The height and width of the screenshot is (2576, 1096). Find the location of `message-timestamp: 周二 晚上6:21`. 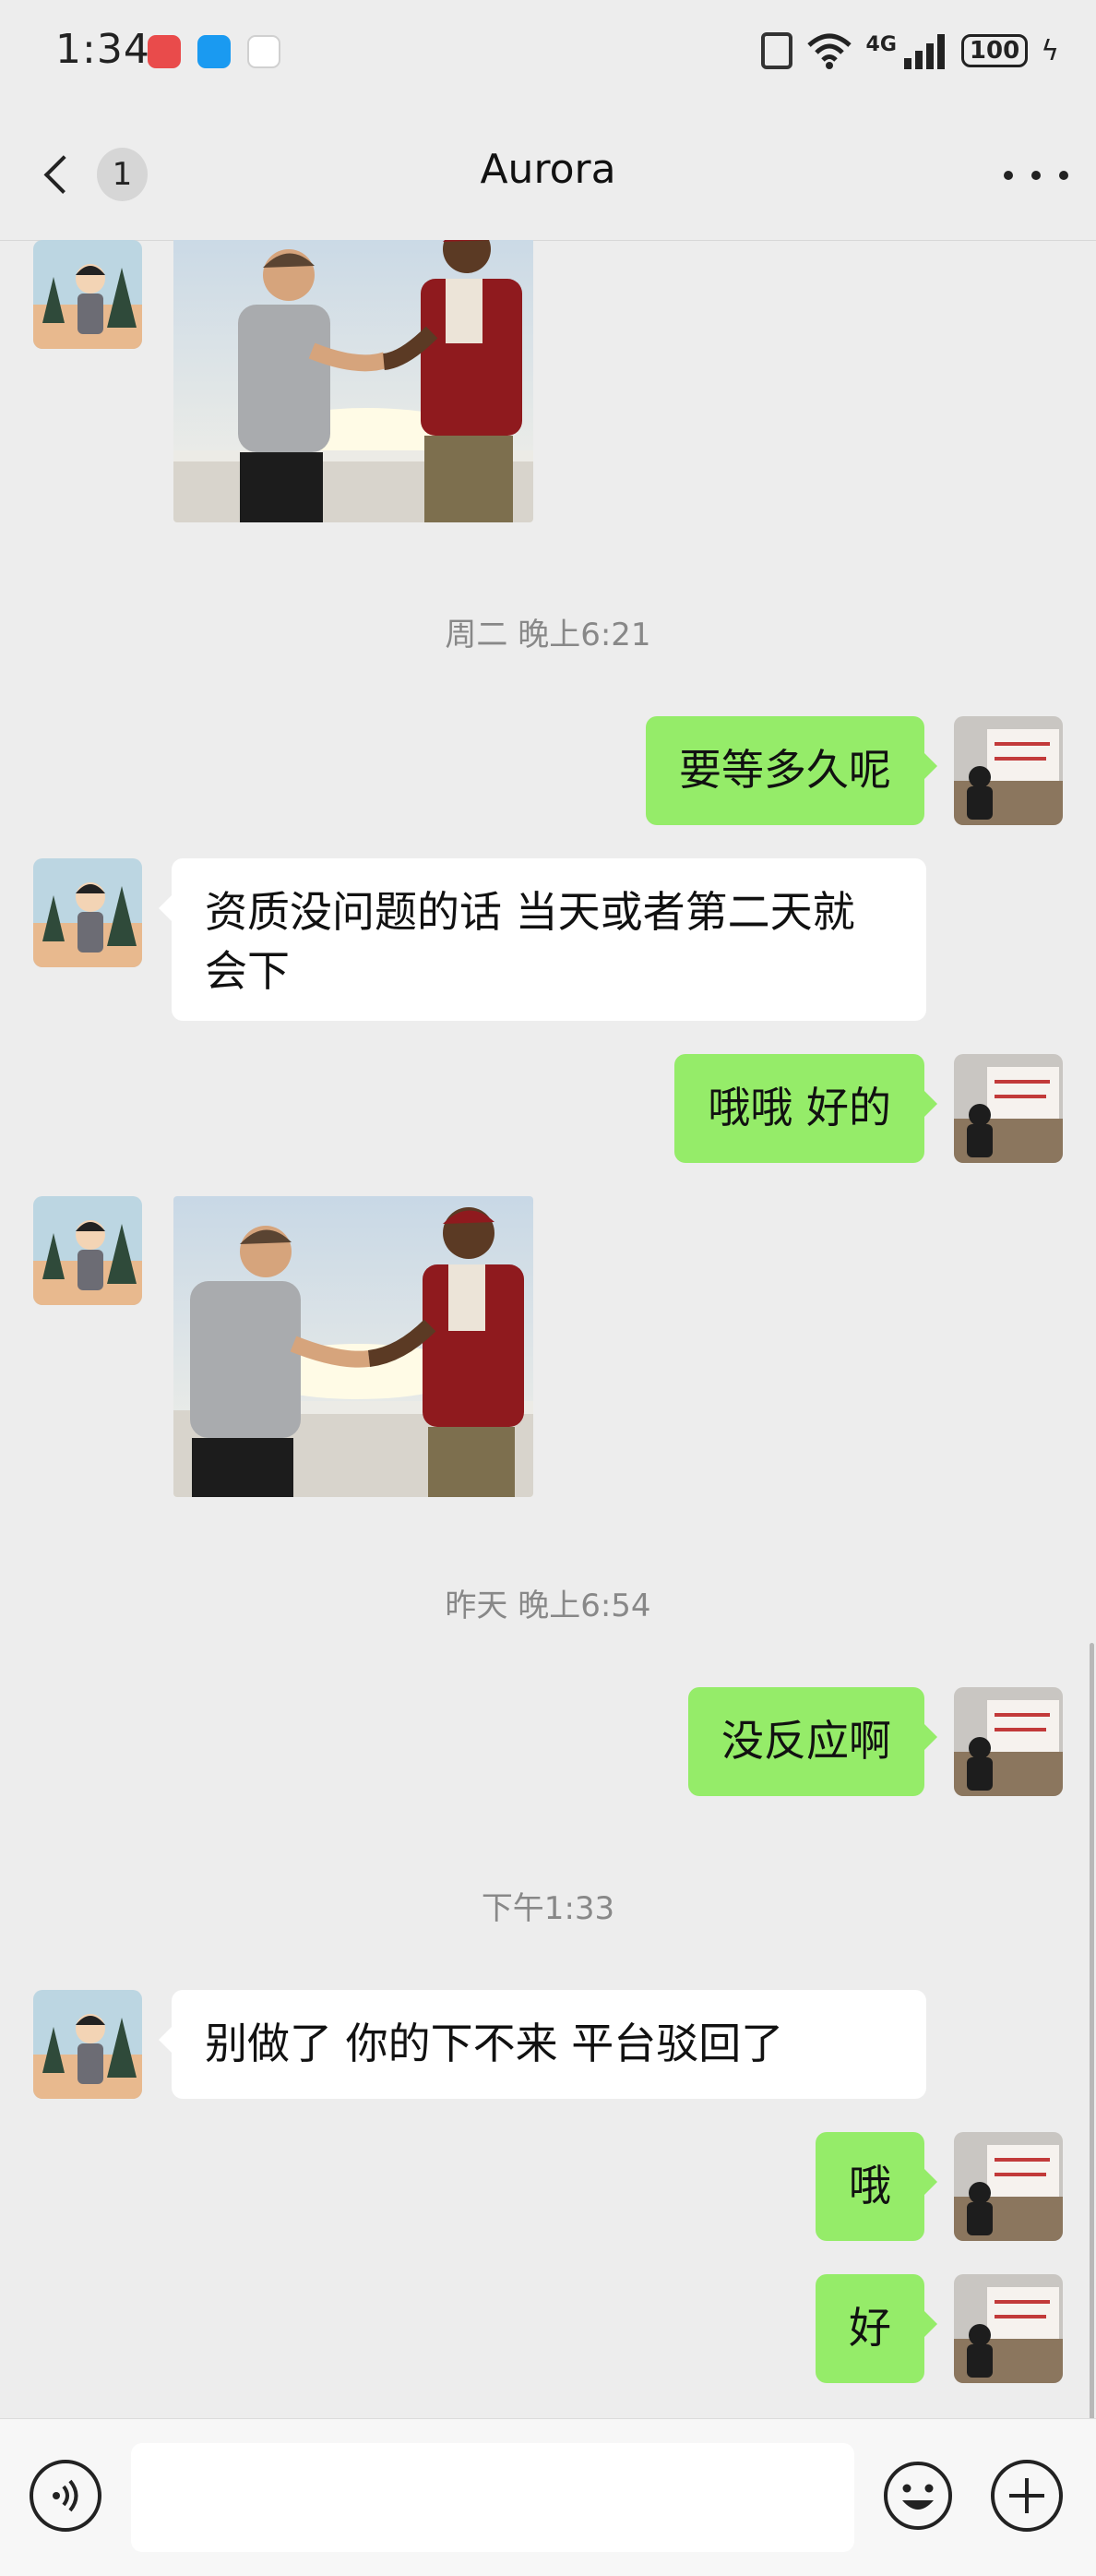

message-timestamp: 周二 晚上6:21 is located at coordinates (548, 635).